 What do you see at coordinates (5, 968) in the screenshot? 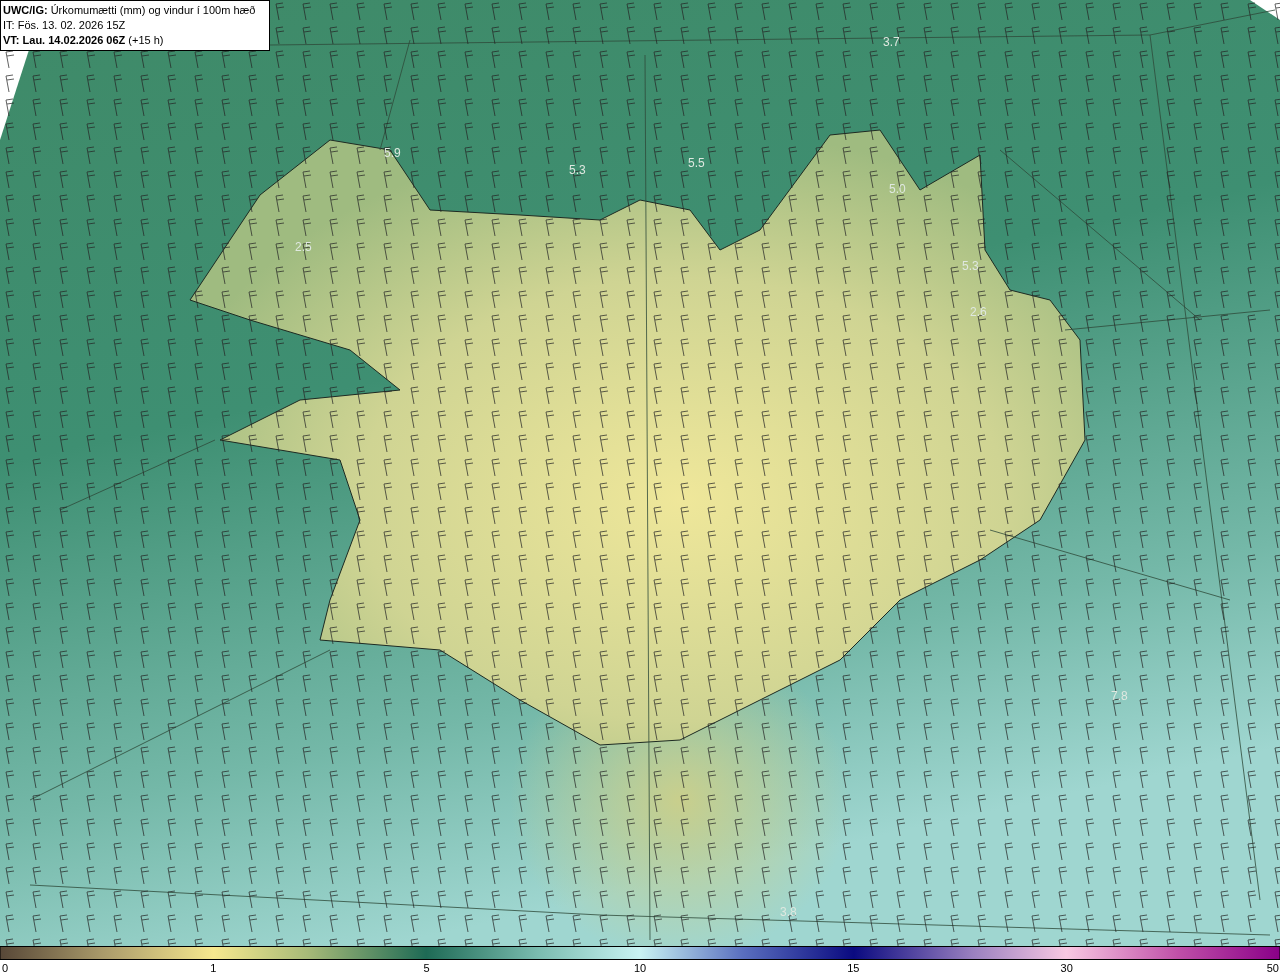
I see `scale-tick-label: 0` at bounding box center [5, 968].